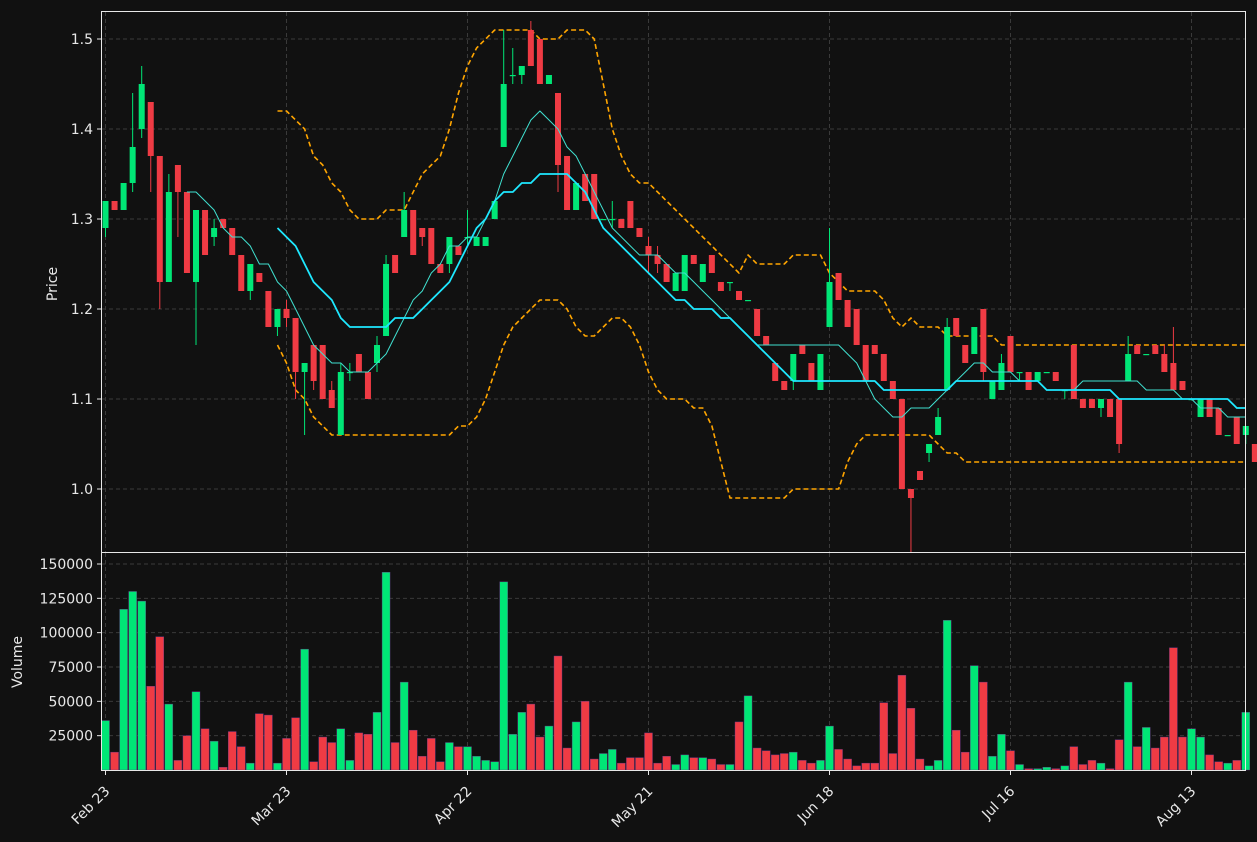  What do you see at coordinates (53, 284) in the screenshot?
I see `price-axis-label: Price` at bounding box center [53, 284].